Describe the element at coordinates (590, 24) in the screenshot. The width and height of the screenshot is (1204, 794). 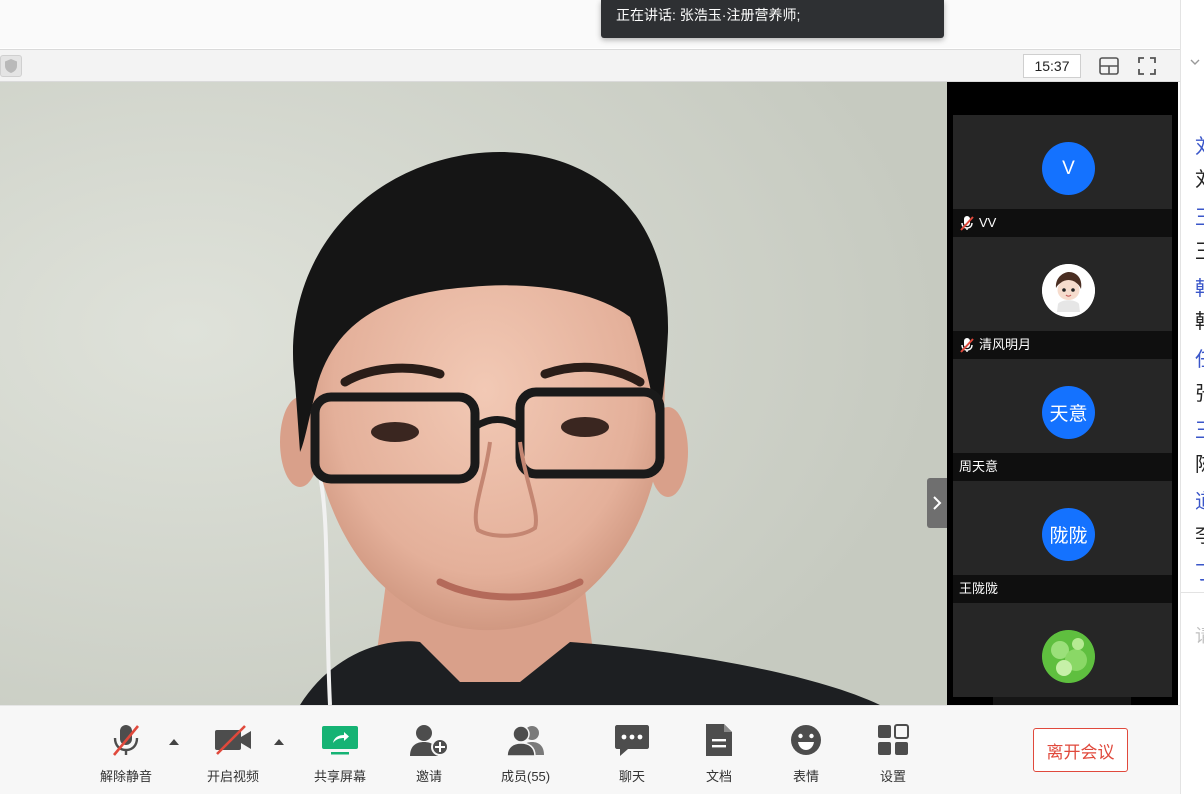
I see `top-band` at that location.